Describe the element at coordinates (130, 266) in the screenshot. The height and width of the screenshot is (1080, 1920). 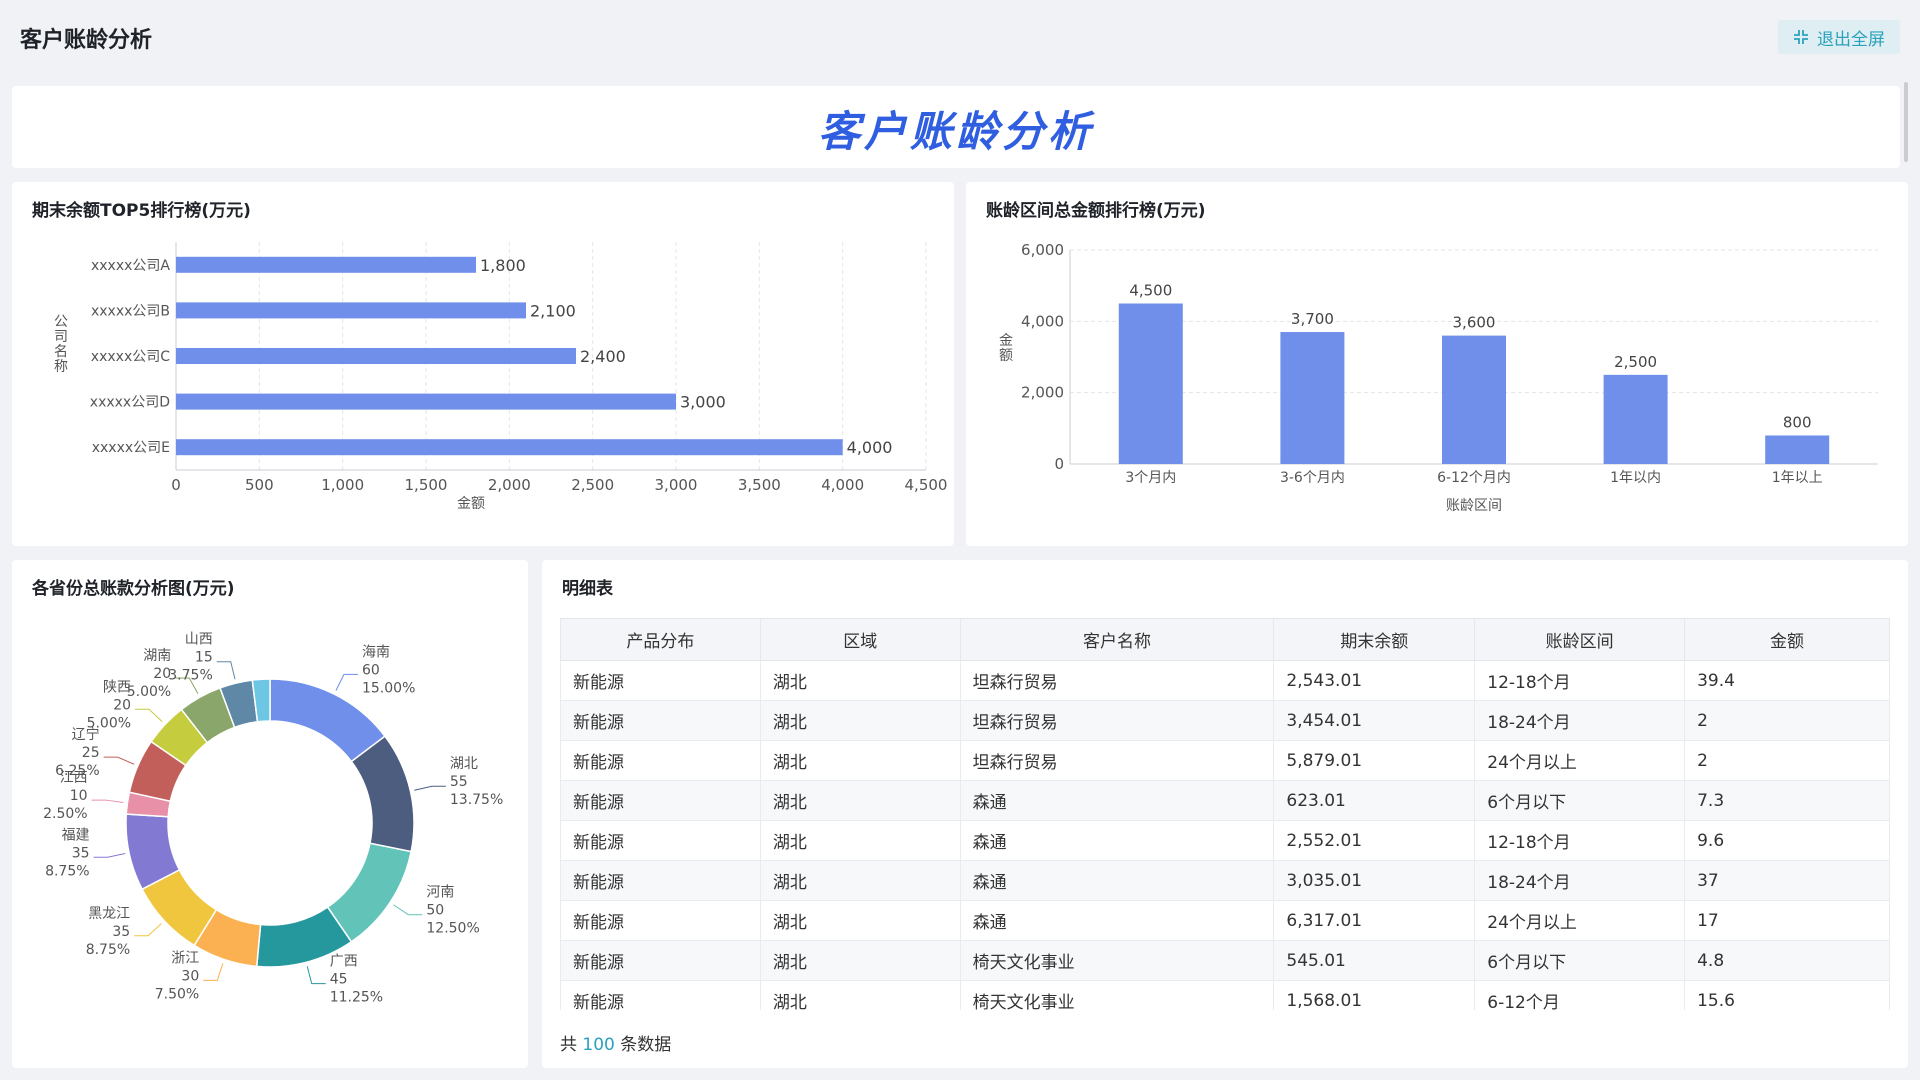
I see `y-tick-label: xxxxx公司A` at that location.